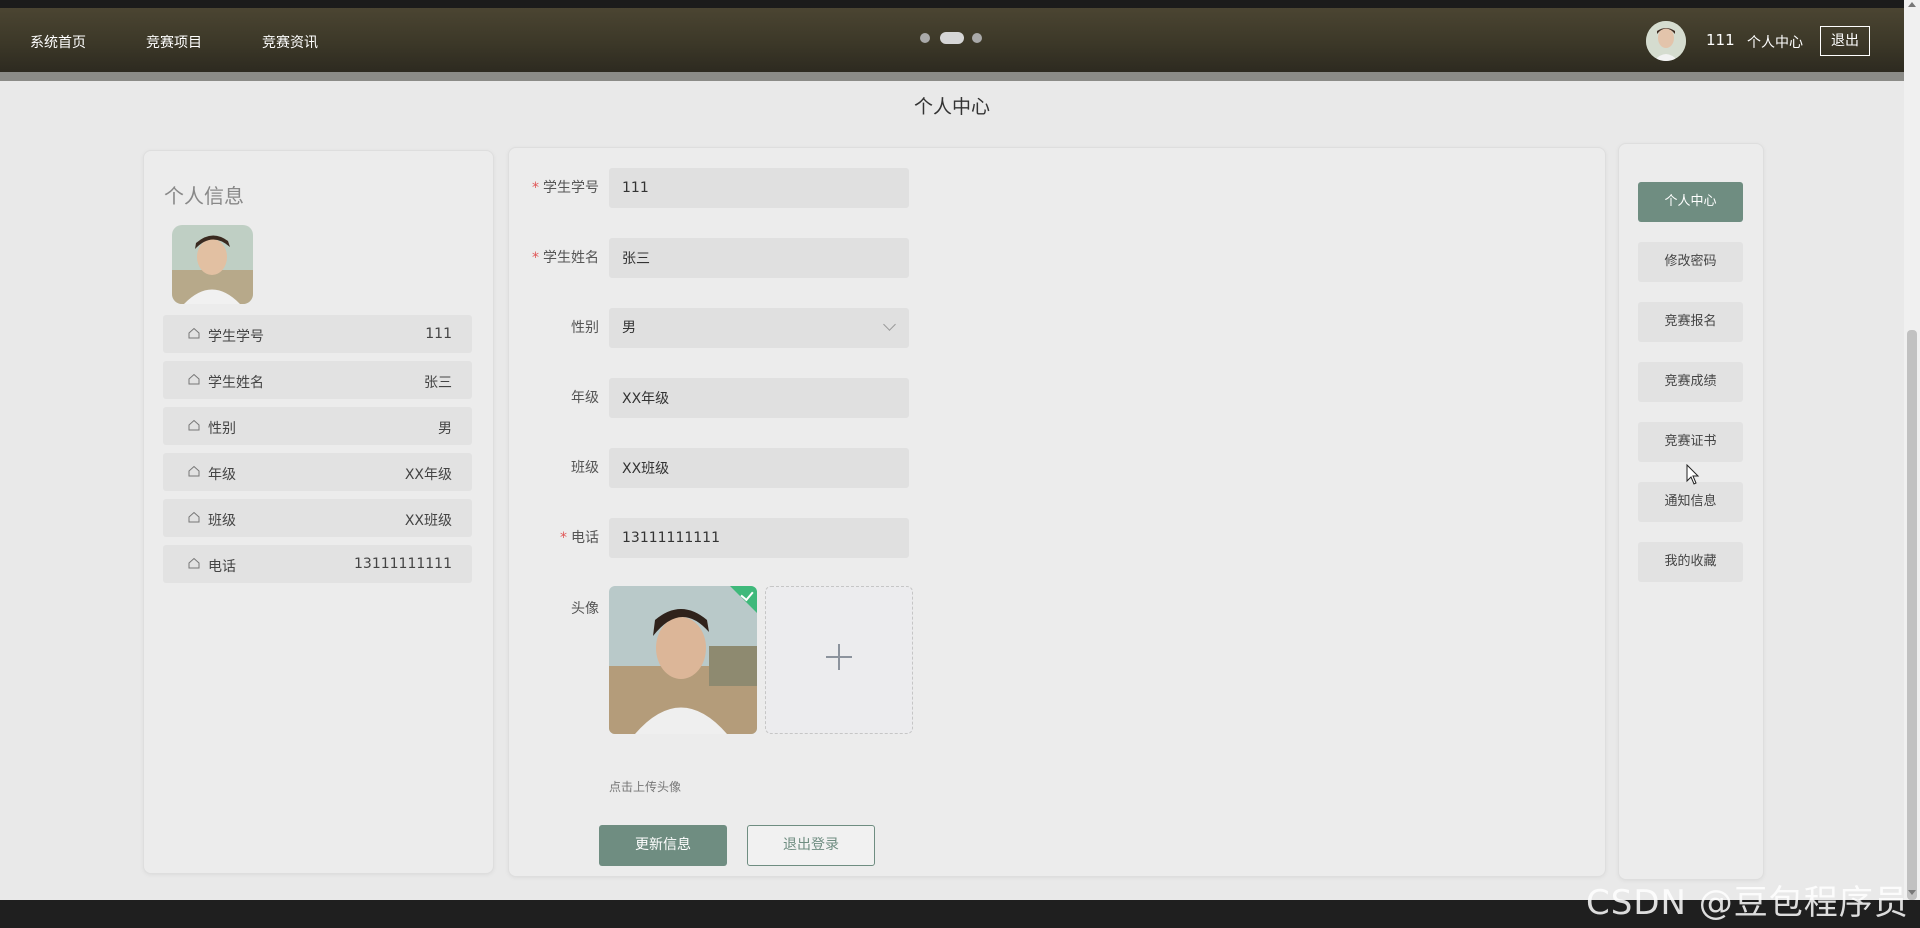  Describe the element at coordinates (403, 564) in the screenshot. I see `profile-row-value: 13111111111` at that location.